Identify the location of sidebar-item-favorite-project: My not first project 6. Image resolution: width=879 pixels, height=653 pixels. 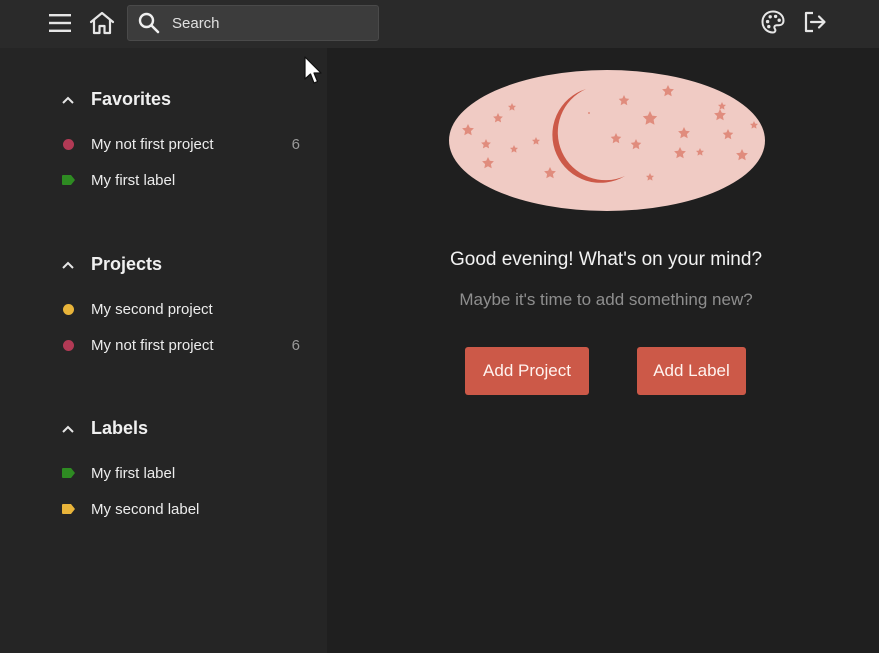
(182, 144).